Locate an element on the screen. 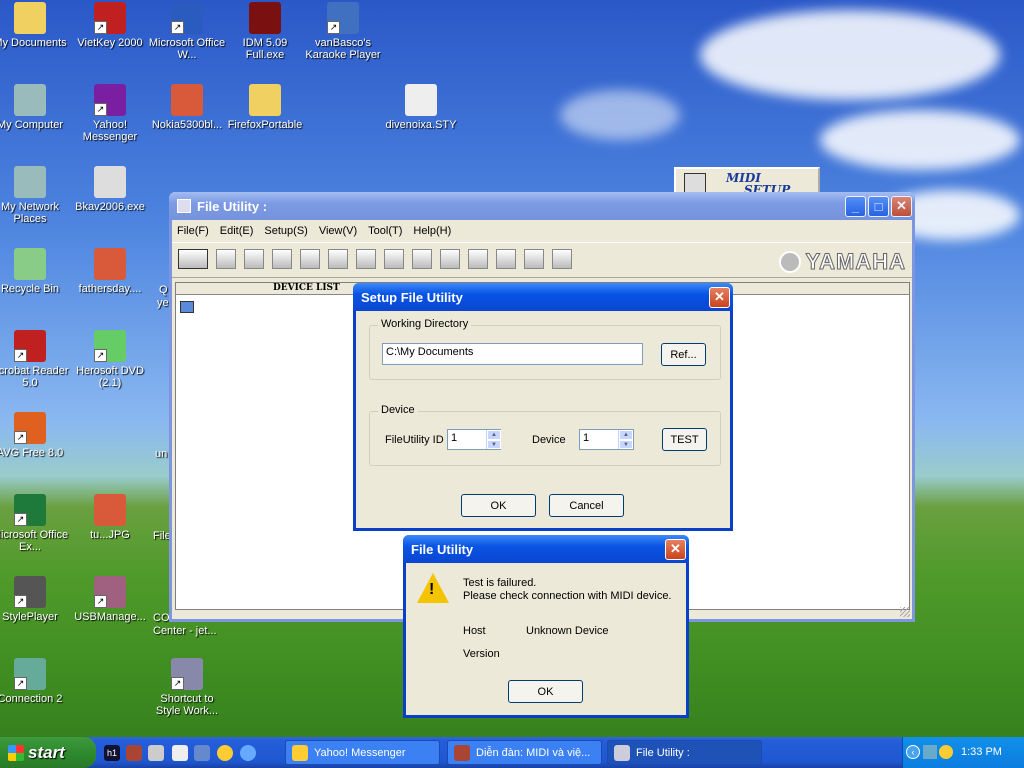 The width and height of the screenshot is (1024, 768). desktop-icon: FirefoxPortable is located at coordinates (265, 107).